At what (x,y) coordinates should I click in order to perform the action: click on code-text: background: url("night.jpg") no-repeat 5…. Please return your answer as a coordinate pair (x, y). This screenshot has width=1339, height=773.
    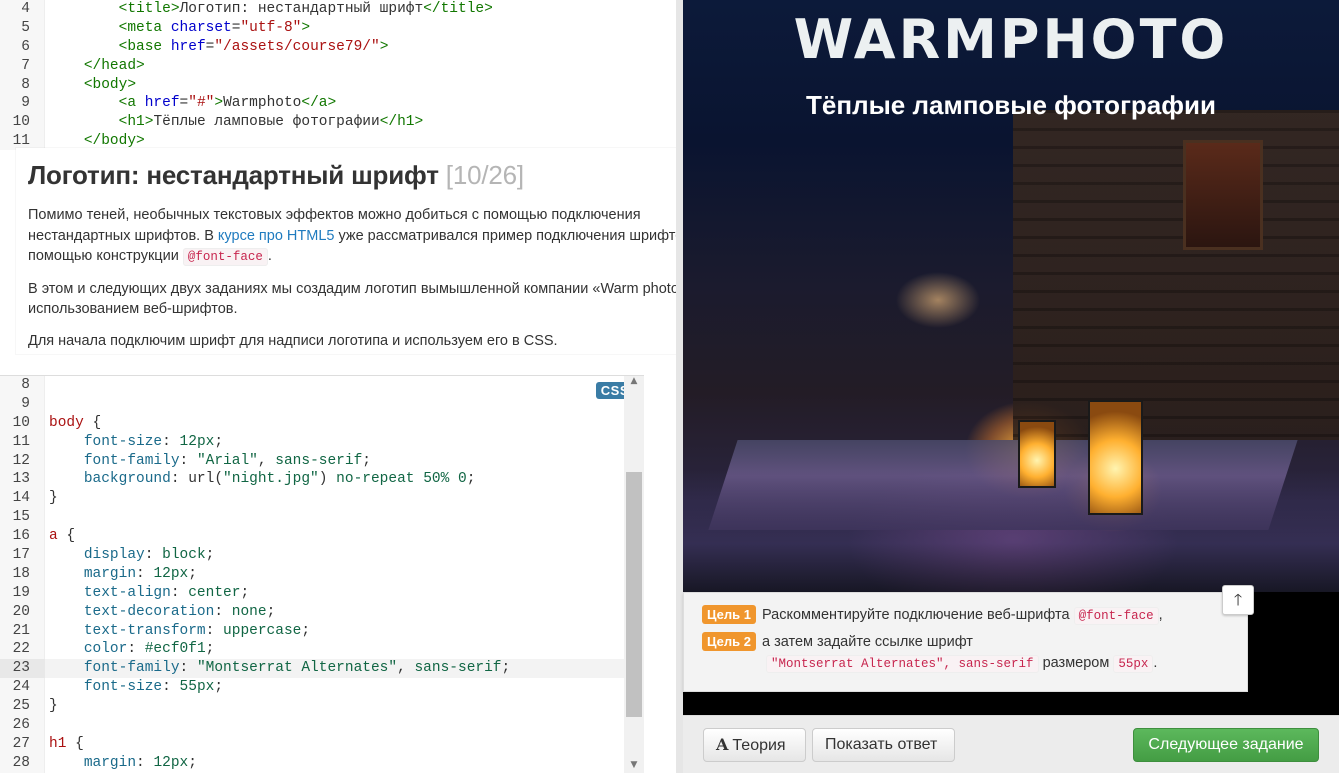
    Looking at the image, I should click on (262, 479).